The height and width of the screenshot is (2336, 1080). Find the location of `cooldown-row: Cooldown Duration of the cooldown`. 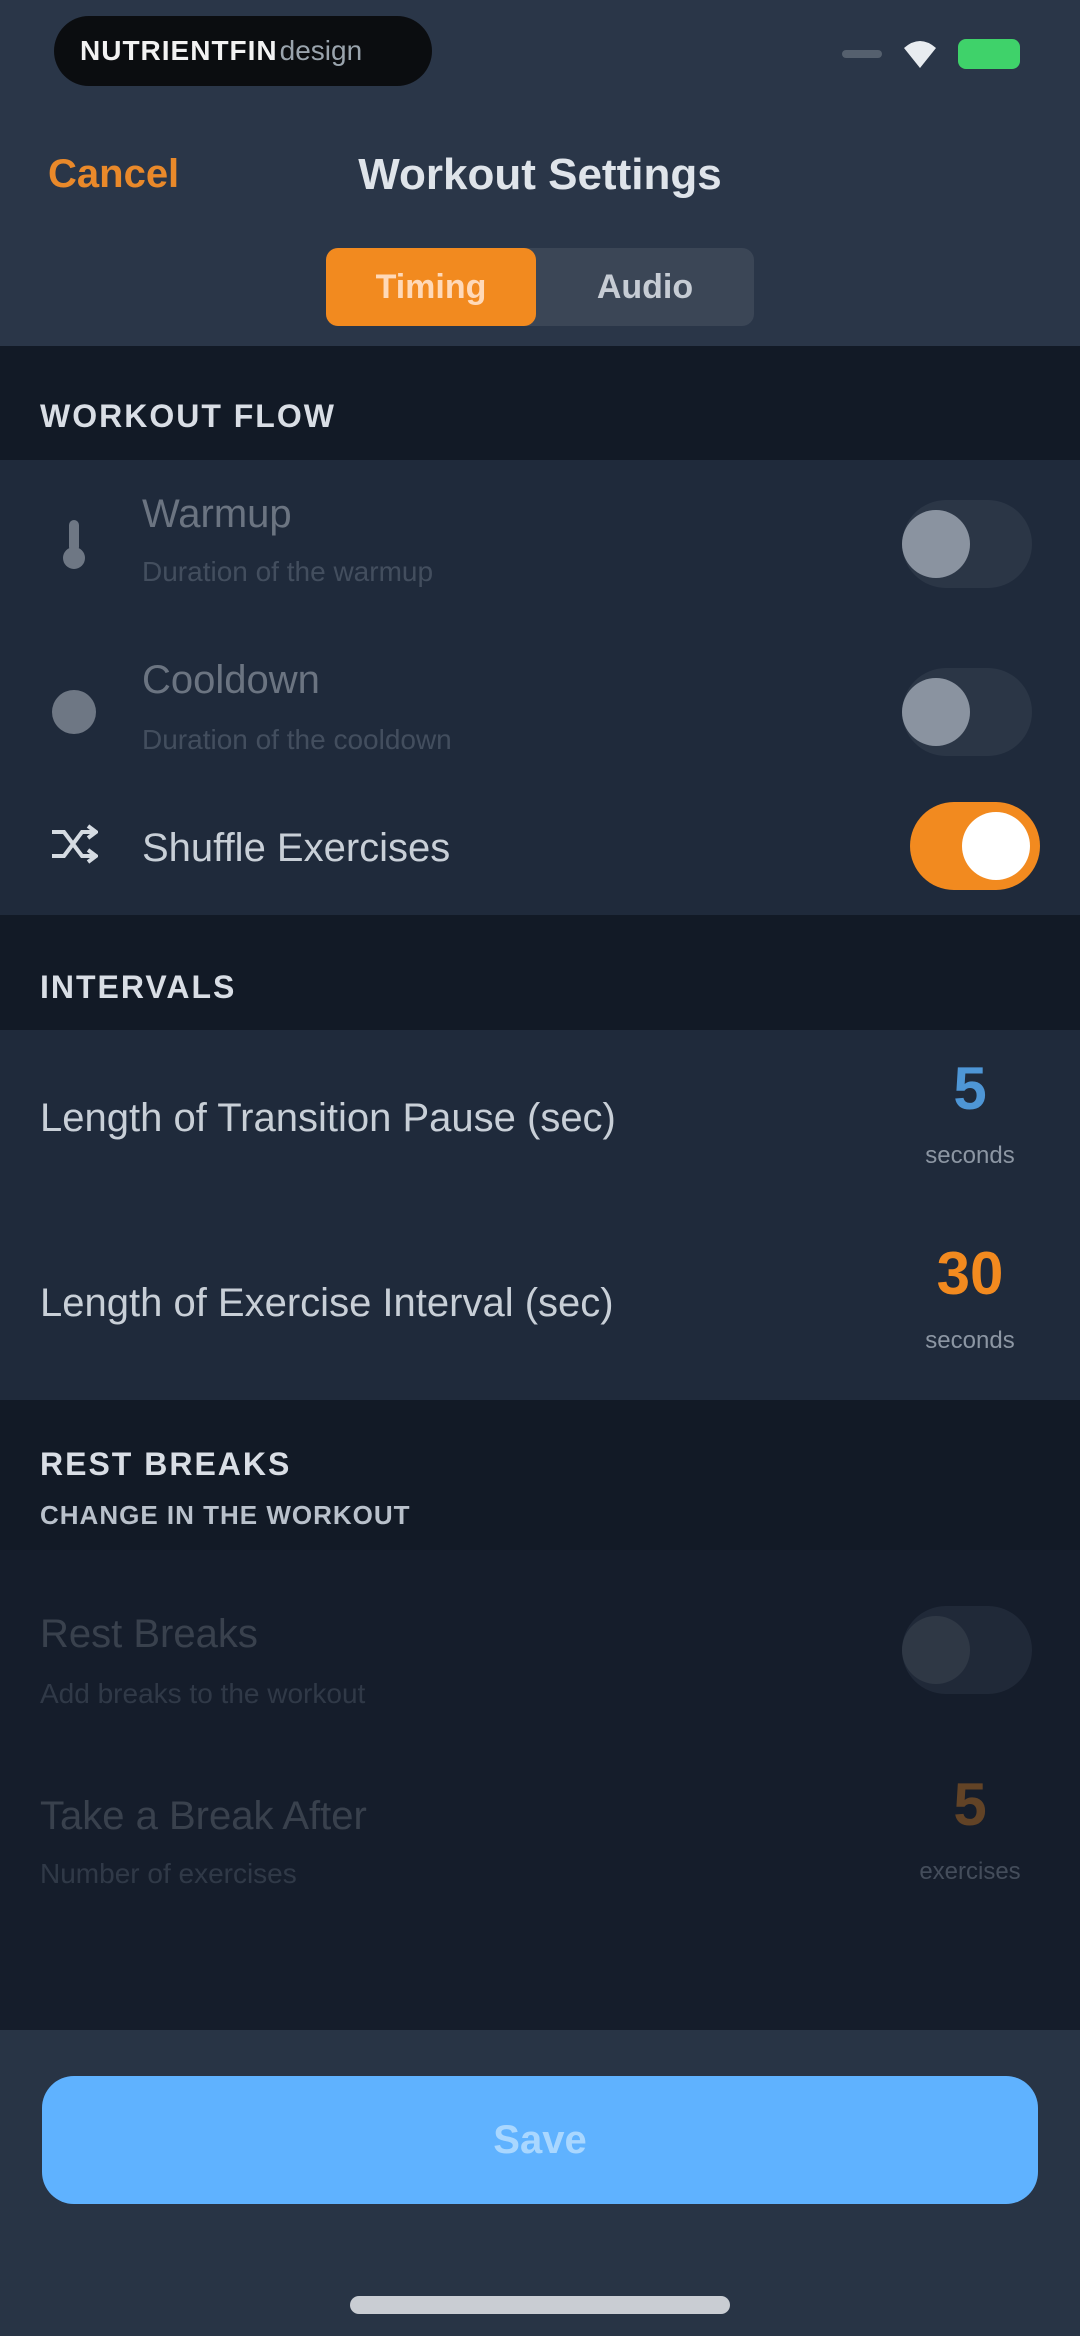

cooldown-row: Cooldown Duration of the cooldown is located at coordinates (540, 712).